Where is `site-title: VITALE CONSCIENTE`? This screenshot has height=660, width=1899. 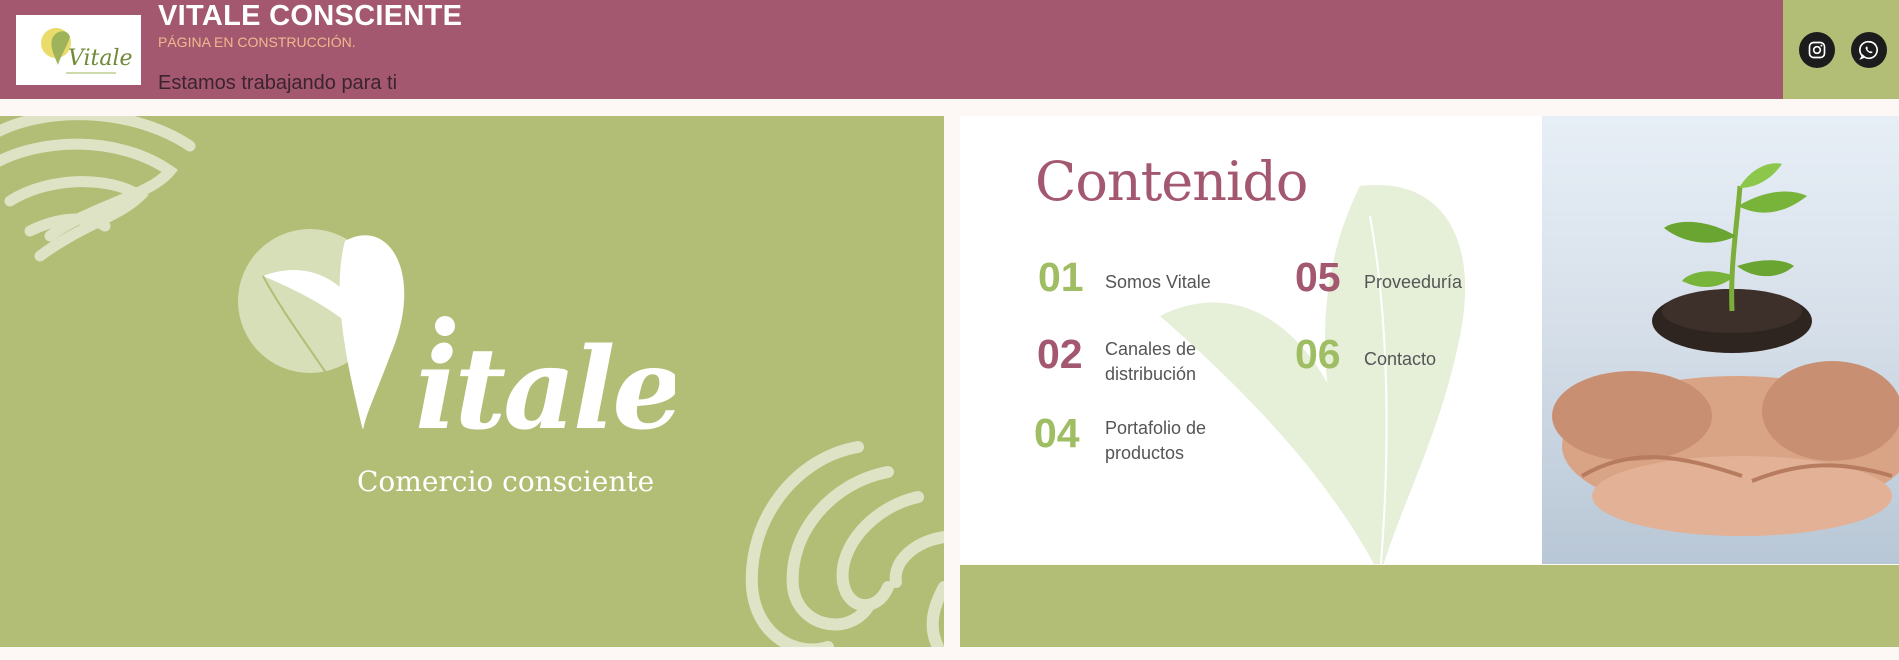
site-title: VITALE CONSCIENTE is located at coordinates (310, 16).